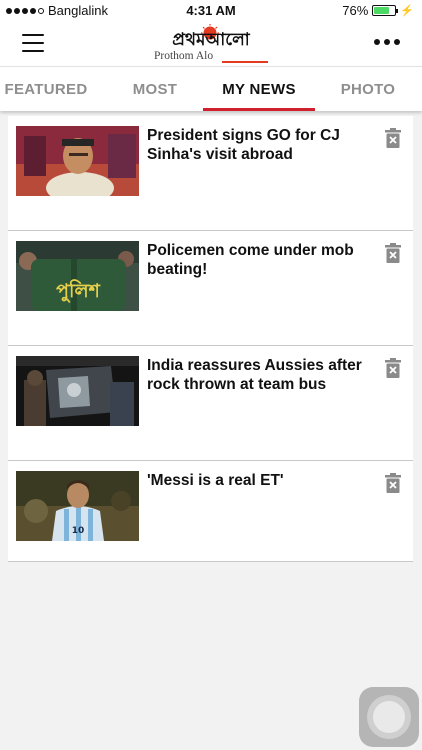  What do you see at coordinates (78, 531) in the screenshot?
I see `thumb-jersey-number: 10` at bounding box center [78, 531].